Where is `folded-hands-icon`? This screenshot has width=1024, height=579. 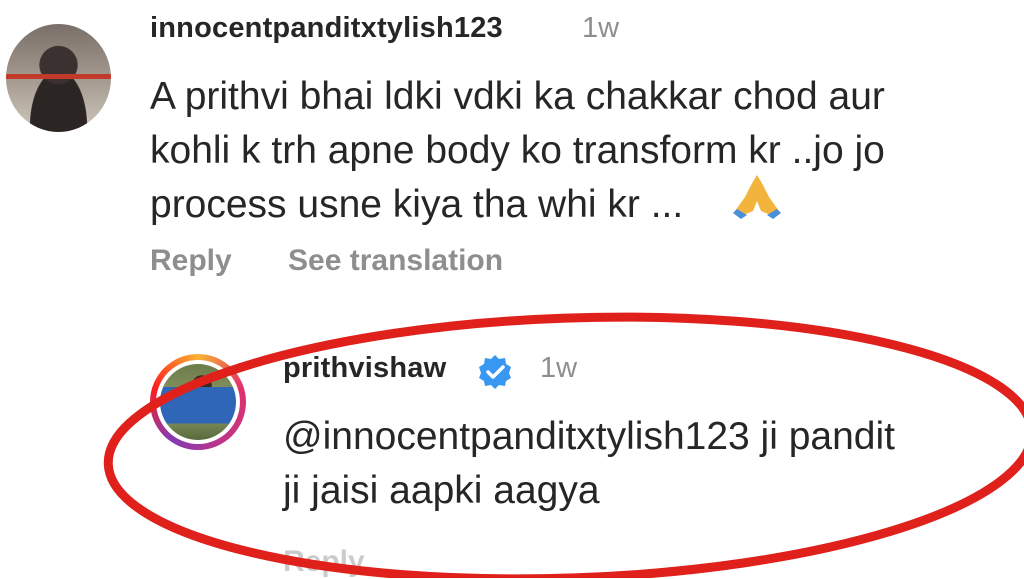
folded-hands-icon is located at coordinates (757, 197).